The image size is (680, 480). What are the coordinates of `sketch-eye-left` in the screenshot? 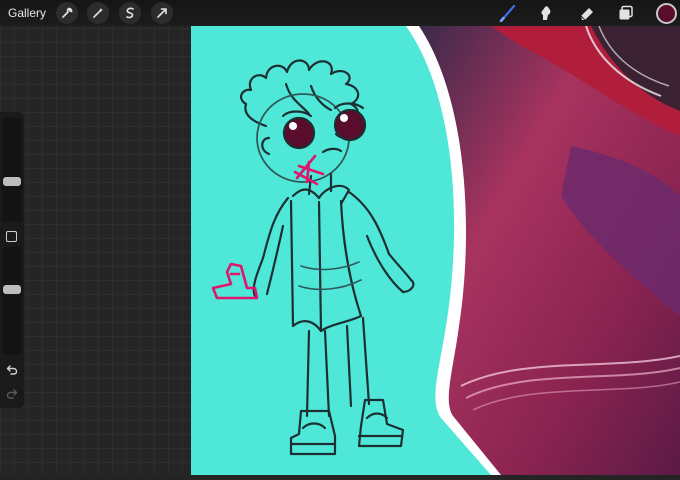 It's located at (299, 133).